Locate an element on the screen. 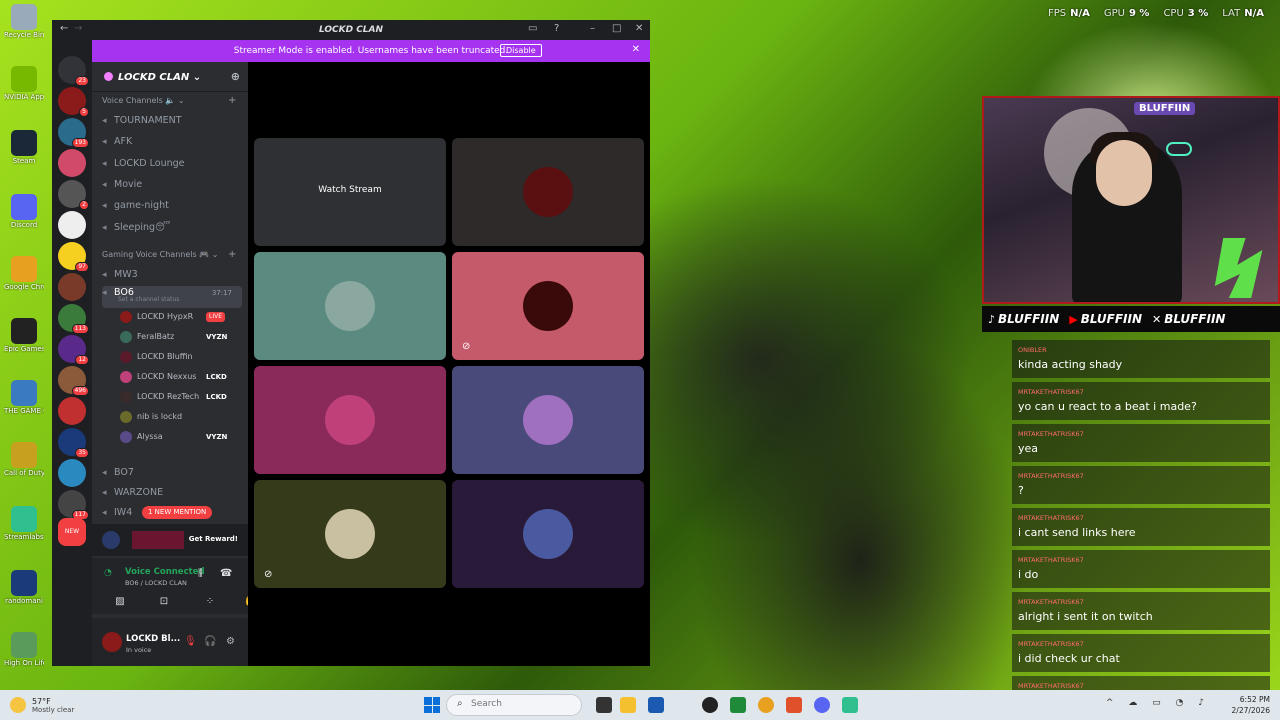 The width and height of the screenshot is (1280, 720). start-button is located at coordinates (432, 705).